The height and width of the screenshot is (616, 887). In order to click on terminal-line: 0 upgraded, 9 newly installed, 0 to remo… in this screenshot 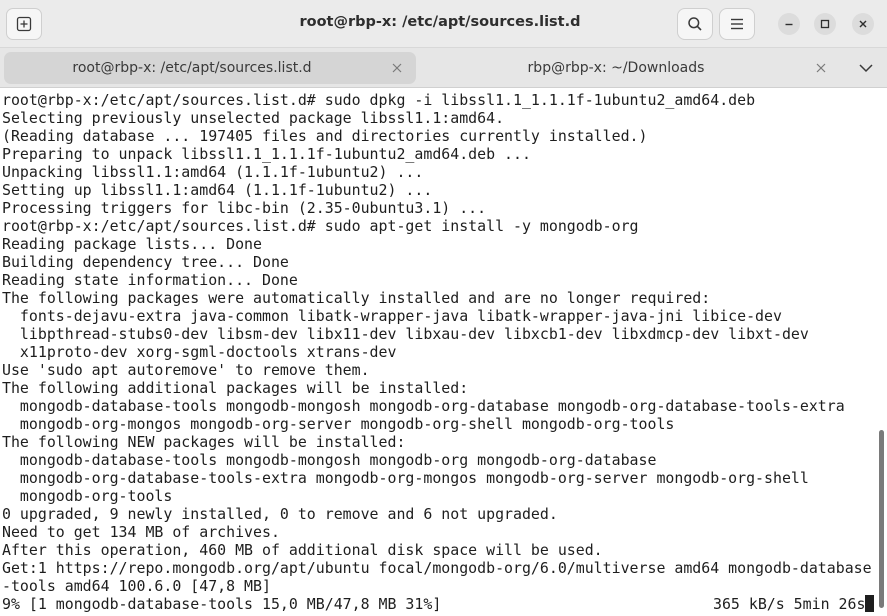, I will do `click(280, 514)`.